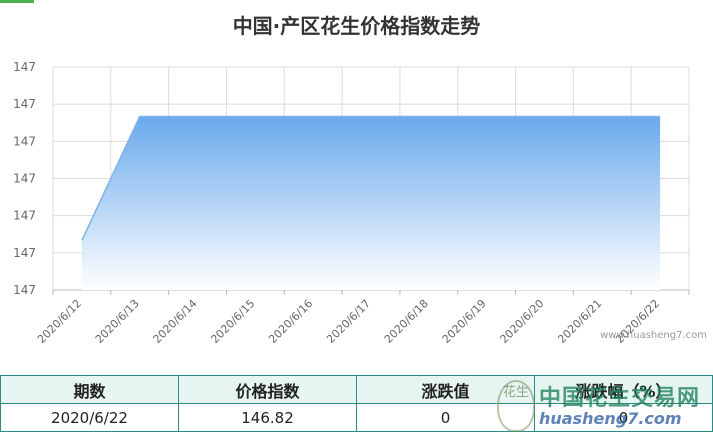 This screenshot has width=713, height=435. I want to click on x-tick-label: 2020/6/18, so click(406, 321).